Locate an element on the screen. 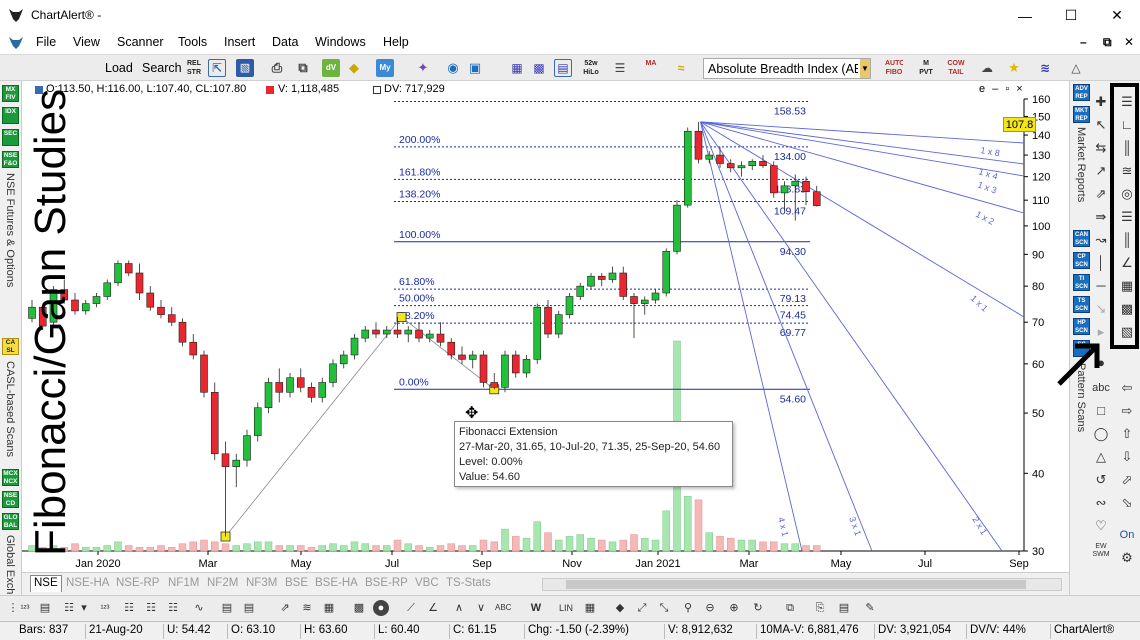 The image size is (1140, 640). drop-icon: ▾ is located at coordinates (84, 608).